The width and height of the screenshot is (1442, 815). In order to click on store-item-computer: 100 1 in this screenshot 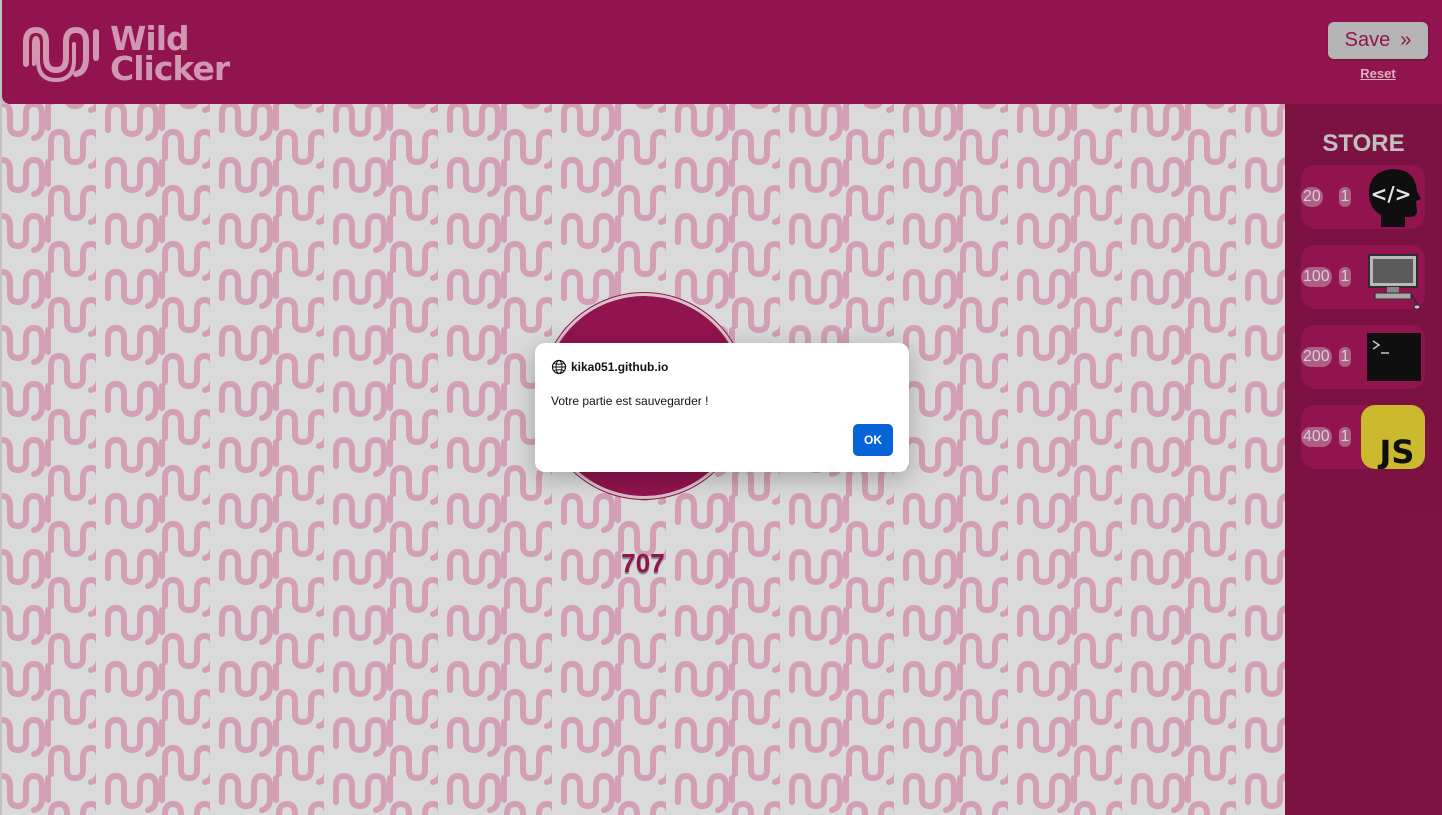, I will do `click(1363, 277)`.